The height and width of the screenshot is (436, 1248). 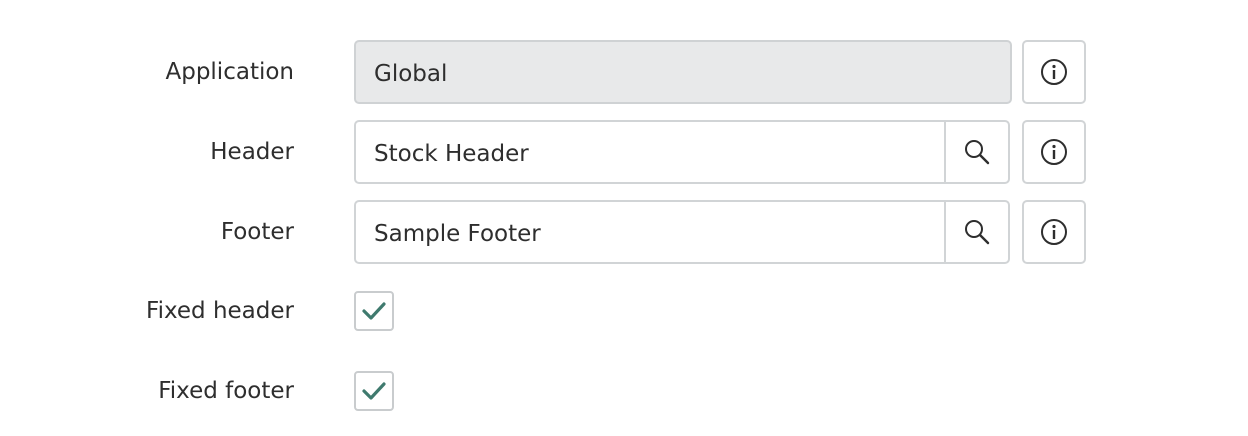 I want to click on fixed-footer-checkbox, so click(x=374, y=391).